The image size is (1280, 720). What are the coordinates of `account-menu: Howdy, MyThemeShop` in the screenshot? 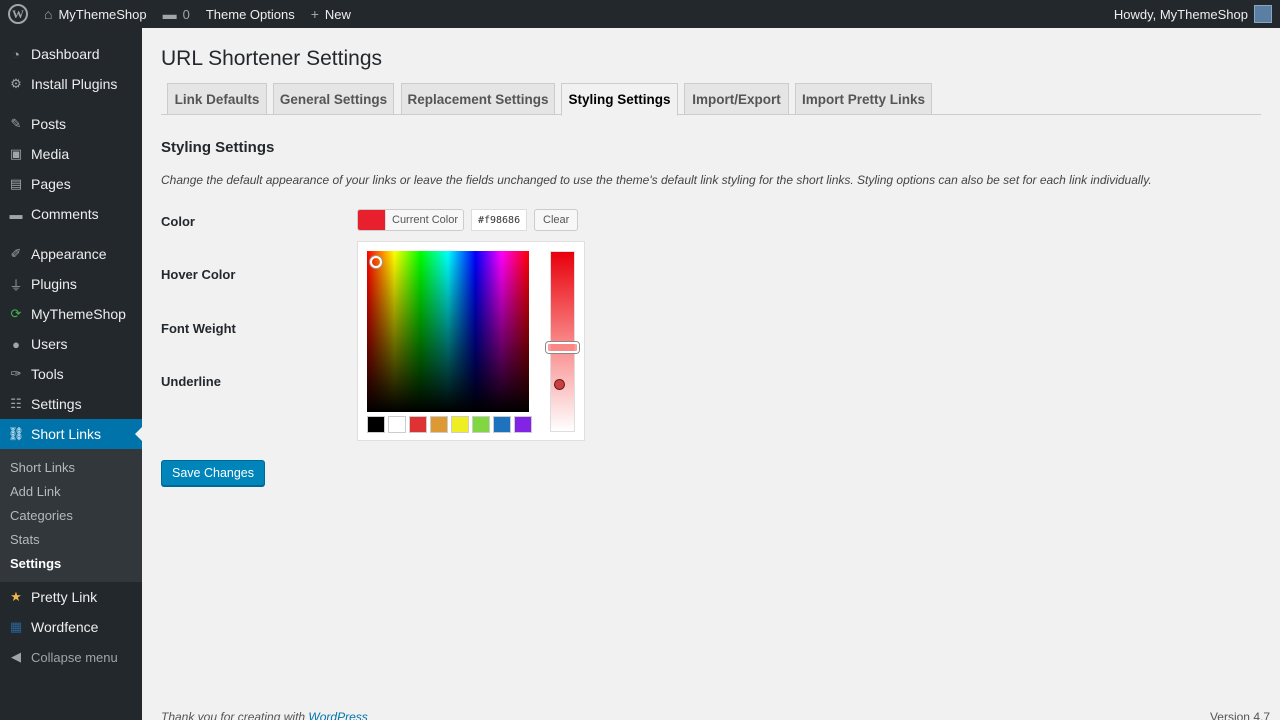 It's located at (1197, 14).